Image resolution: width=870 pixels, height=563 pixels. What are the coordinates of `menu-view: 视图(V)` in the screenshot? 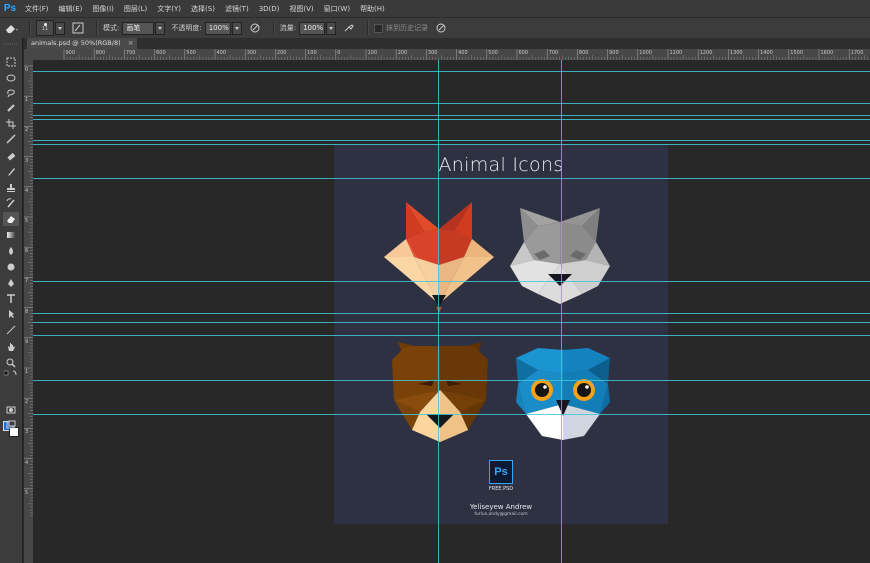 It's located at (301, 9).